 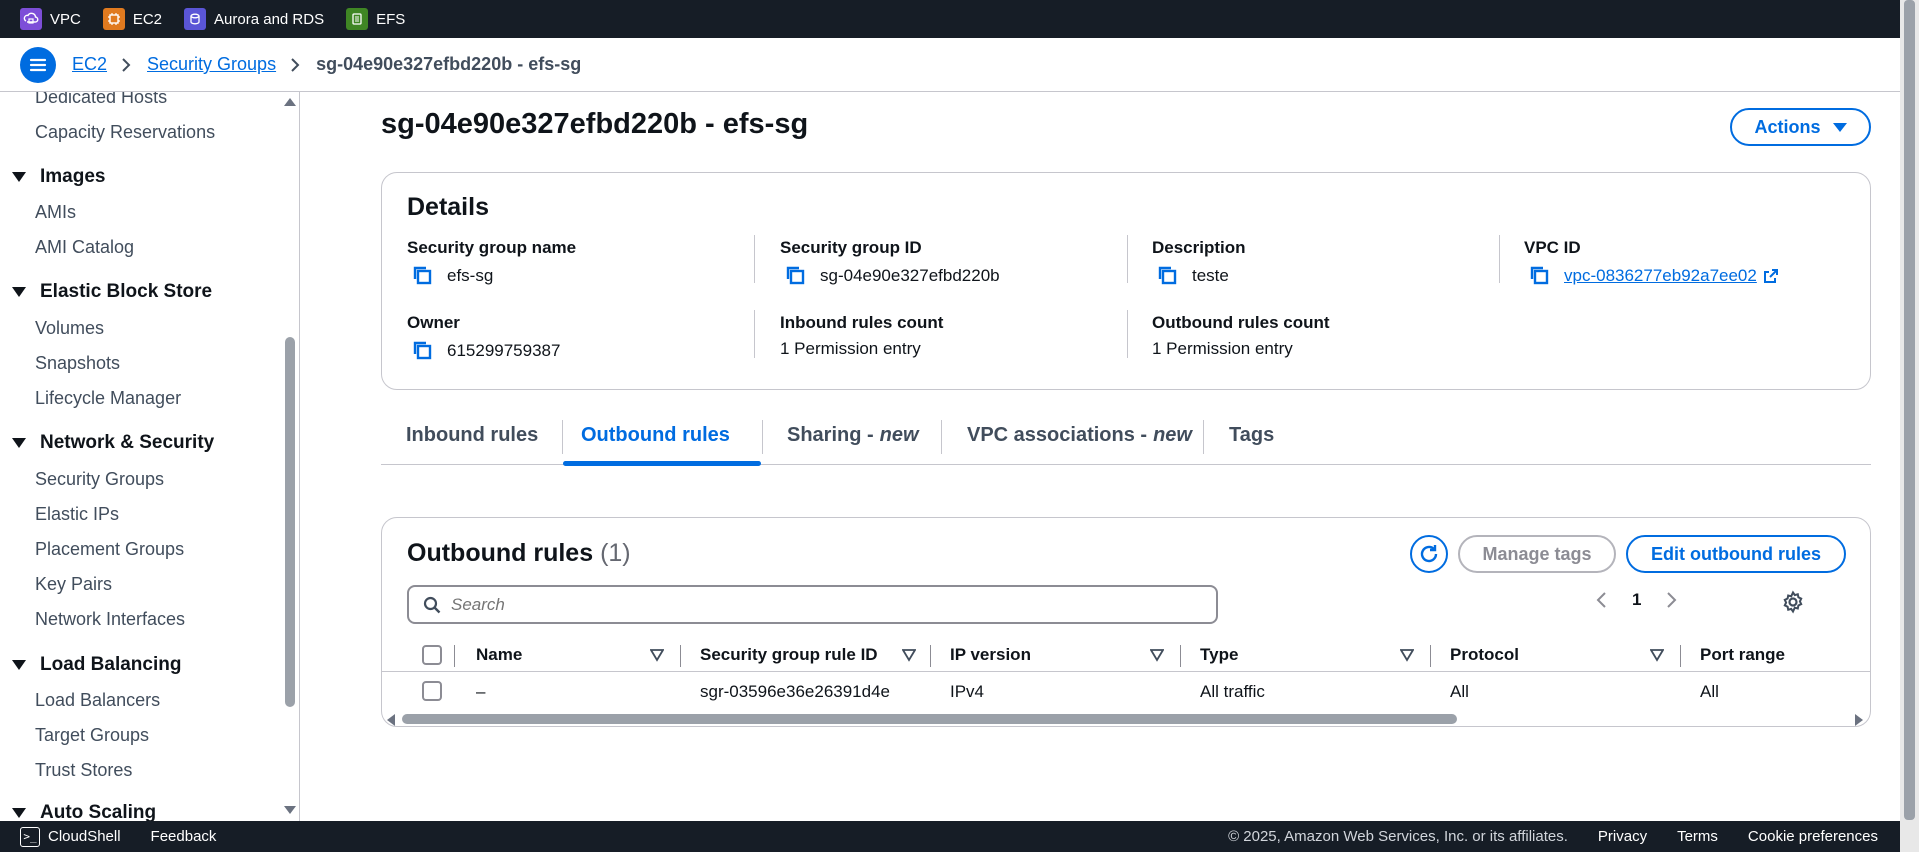 I want to click on current-page: 1, so click(x=1636, y=600).